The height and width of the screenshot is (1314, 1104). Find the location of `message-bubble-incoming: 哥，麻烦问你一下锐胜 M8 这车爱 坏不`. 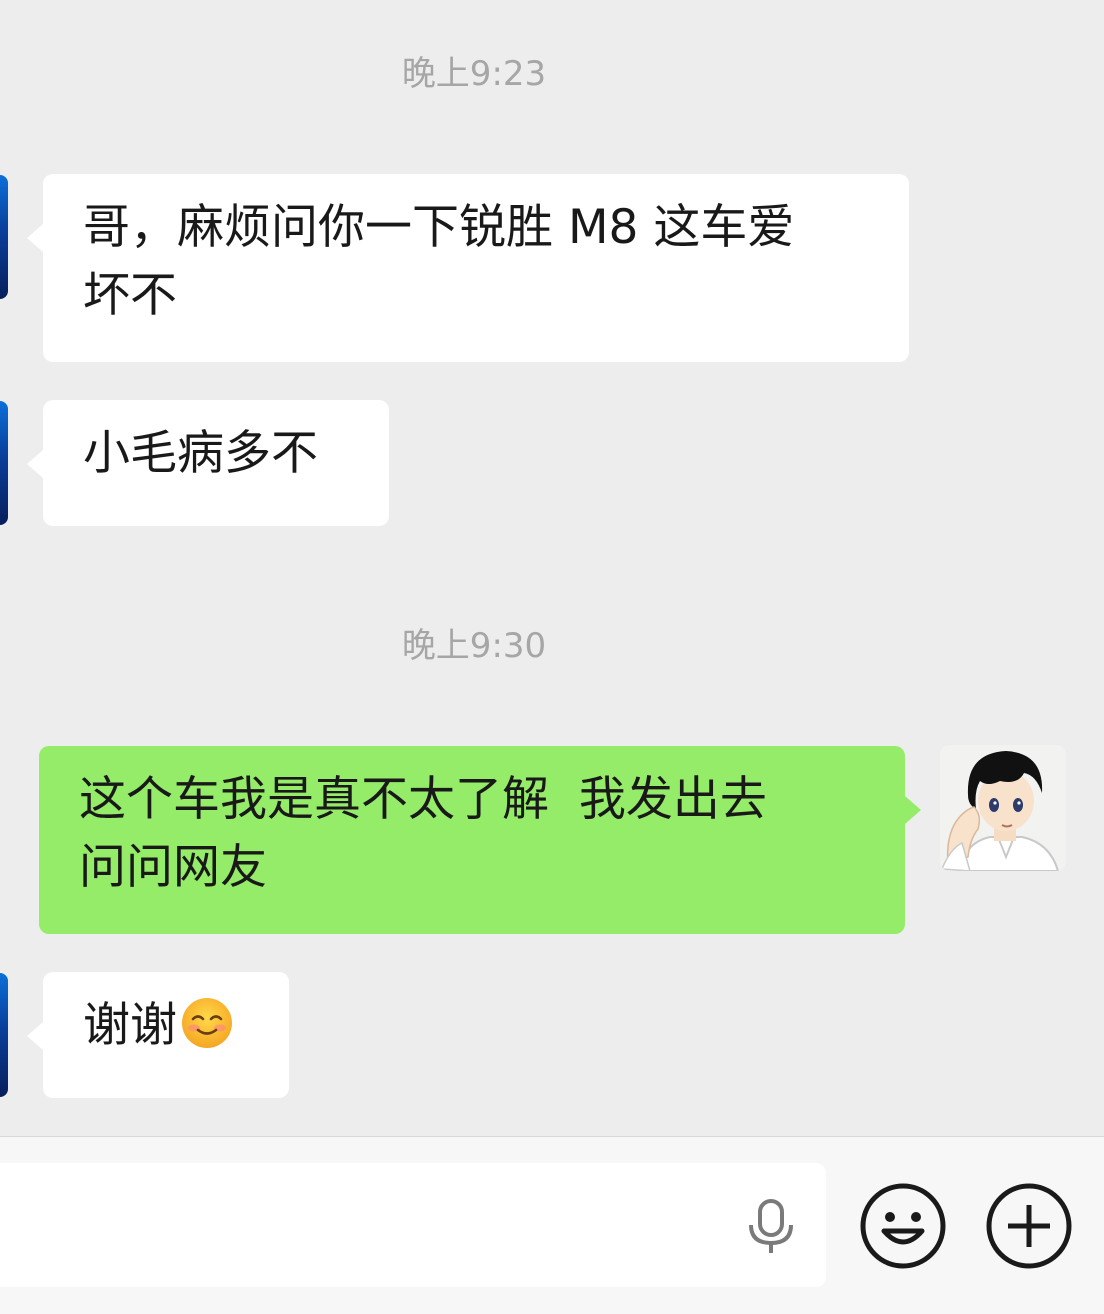

message-bubble-incoming: 哥，麻烦问你一下锐胜 M8 这车爱 坏不 is located at coordinates (468, 268).